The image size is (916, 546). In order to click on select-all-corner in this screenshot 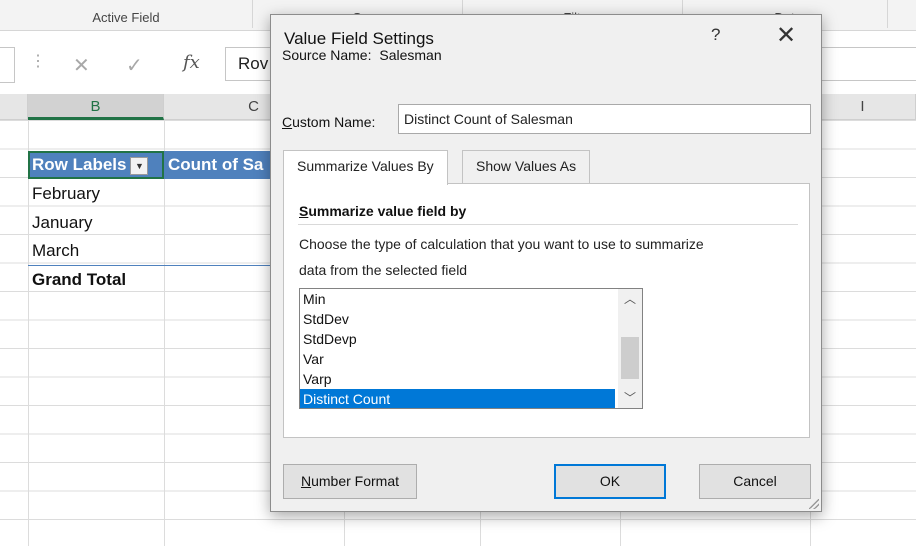, I will do `click(14, 107)`.